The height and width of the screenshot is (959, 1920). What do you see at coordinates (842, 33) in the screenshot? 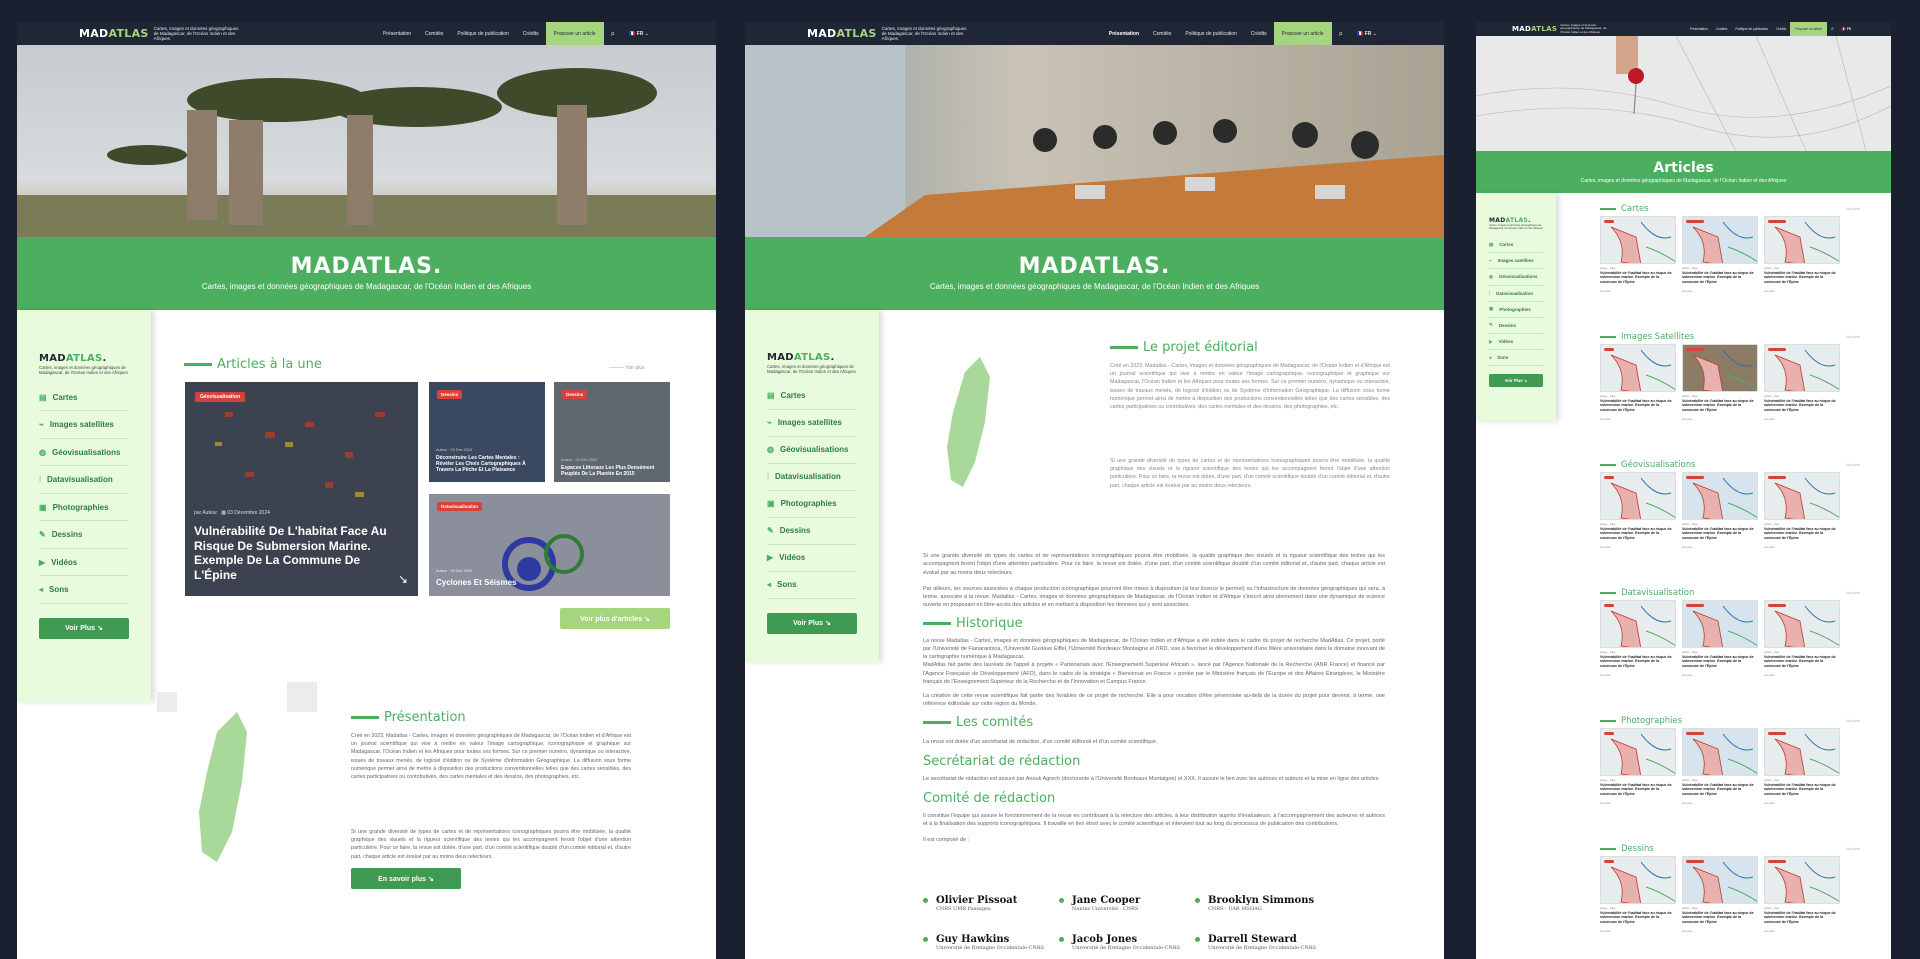
I see `site-logo: MADATLAS` at bounding box center [842, 33].